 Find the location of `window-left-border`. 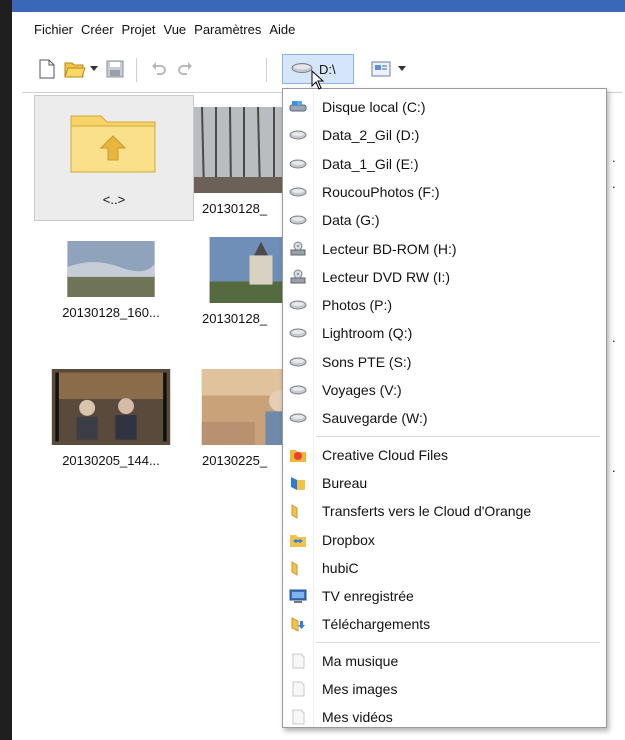

window-left-border is located at coordinates (6, 370).